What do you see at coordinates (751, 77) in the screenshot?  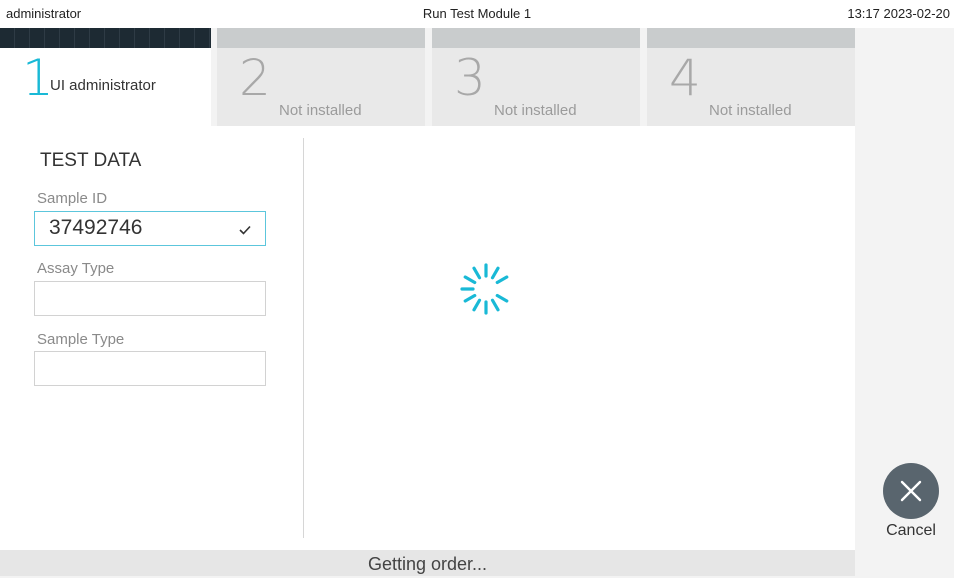 I see `tab-module-4: 4 Not installed` at bounding box center [751, 77].